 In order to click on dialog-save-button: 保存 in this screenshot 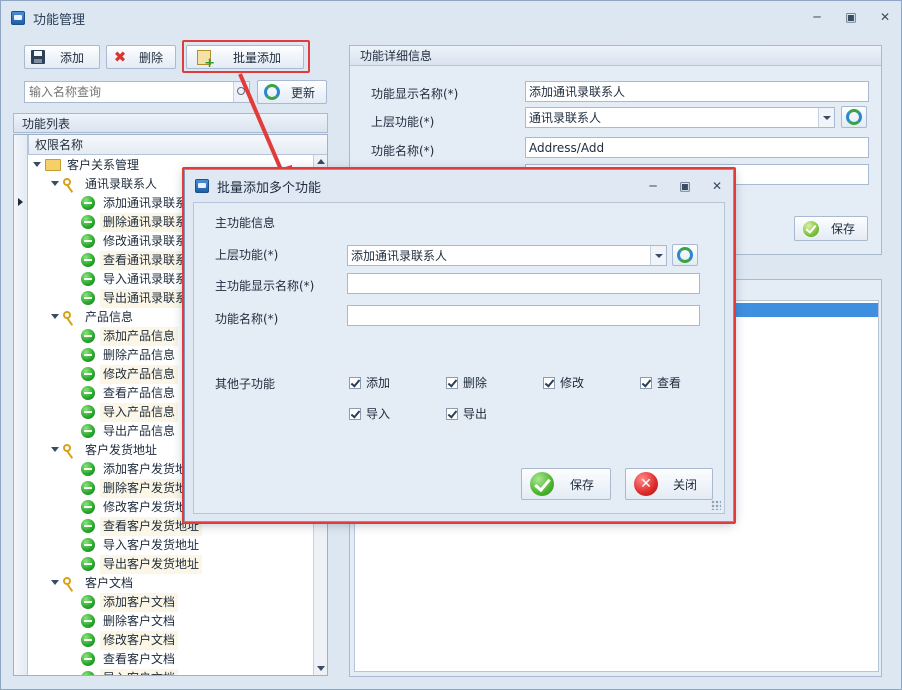, I will do `click(566, 484)`.